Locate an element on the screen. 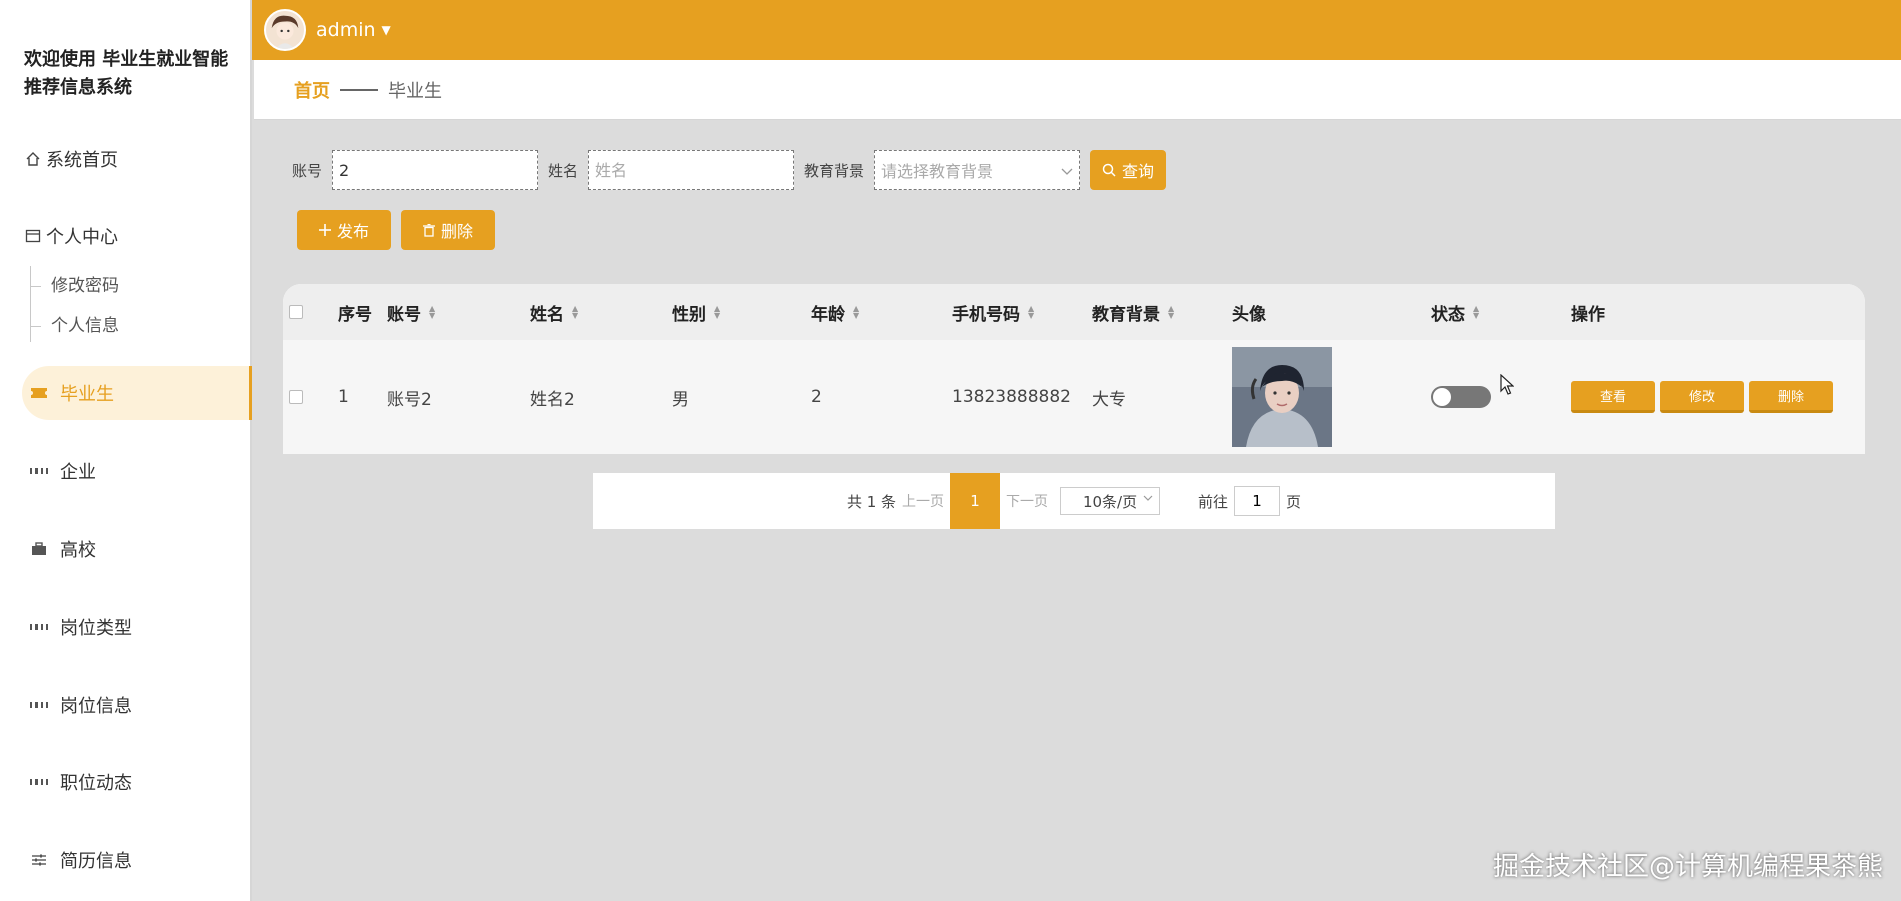 This screenshot has width=1901, height=901. column-header-age: 年龄 ▲ ▼ is located at coordinates (835, 312).